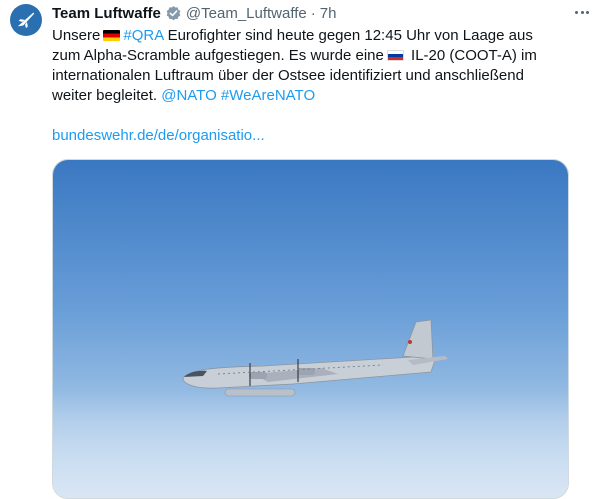 Image resolution: width=607 pixels, height=499 pixels. I want to click on author-name: Team Luftwaffe, so click(106, 13).